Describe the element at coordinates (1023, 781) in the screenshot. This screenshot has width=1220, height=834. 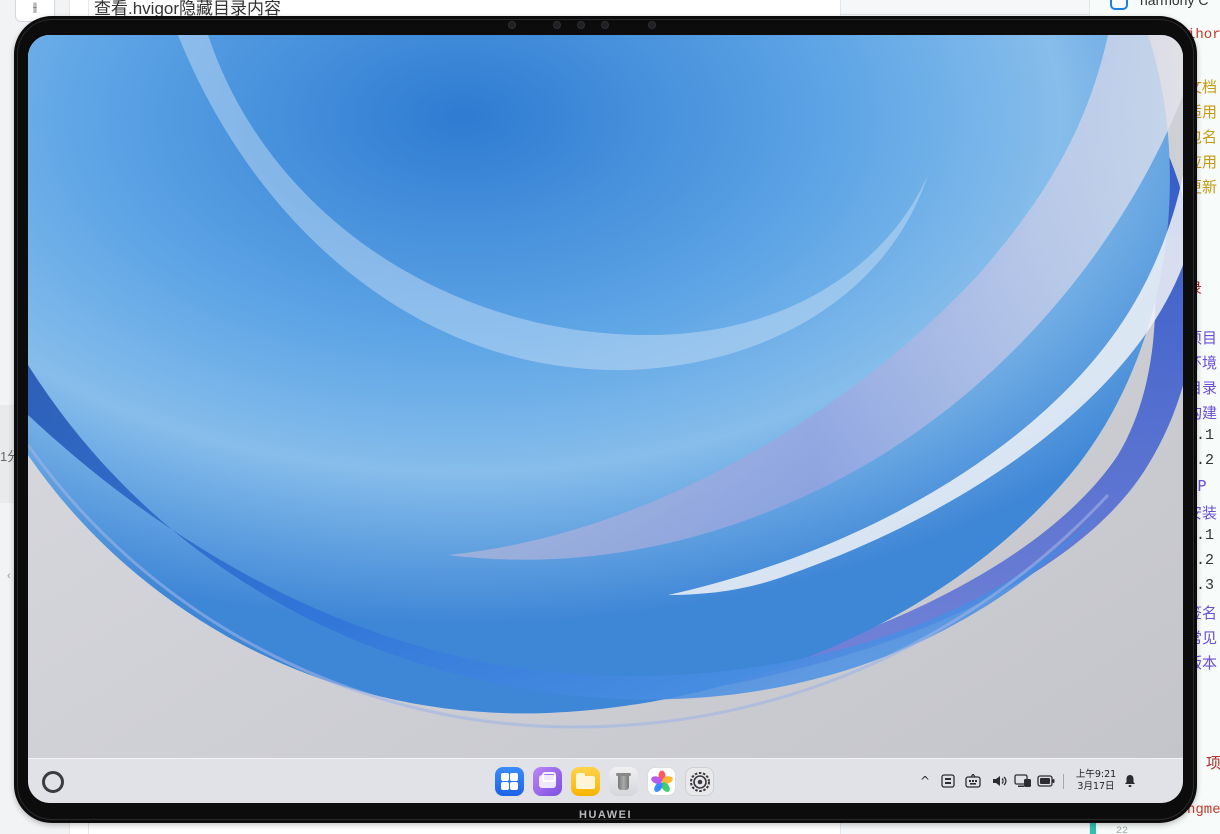
I see `display-network-icon` at that location.